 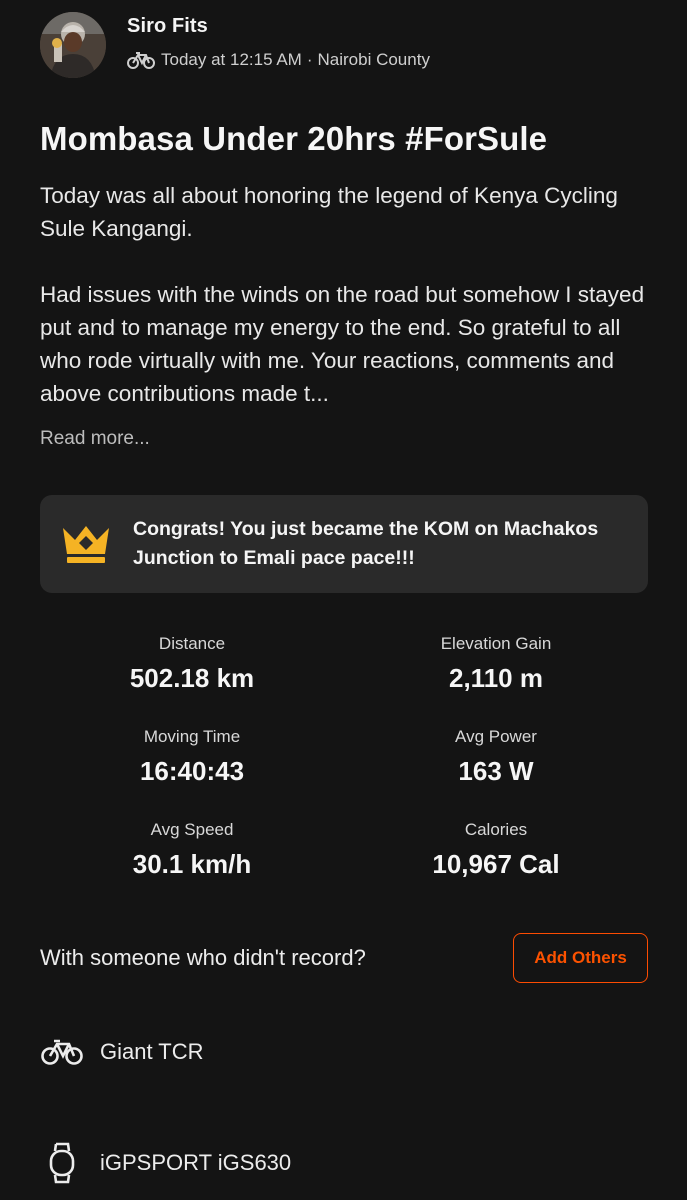 I want to click on avatar, so click(x=73, y=45).